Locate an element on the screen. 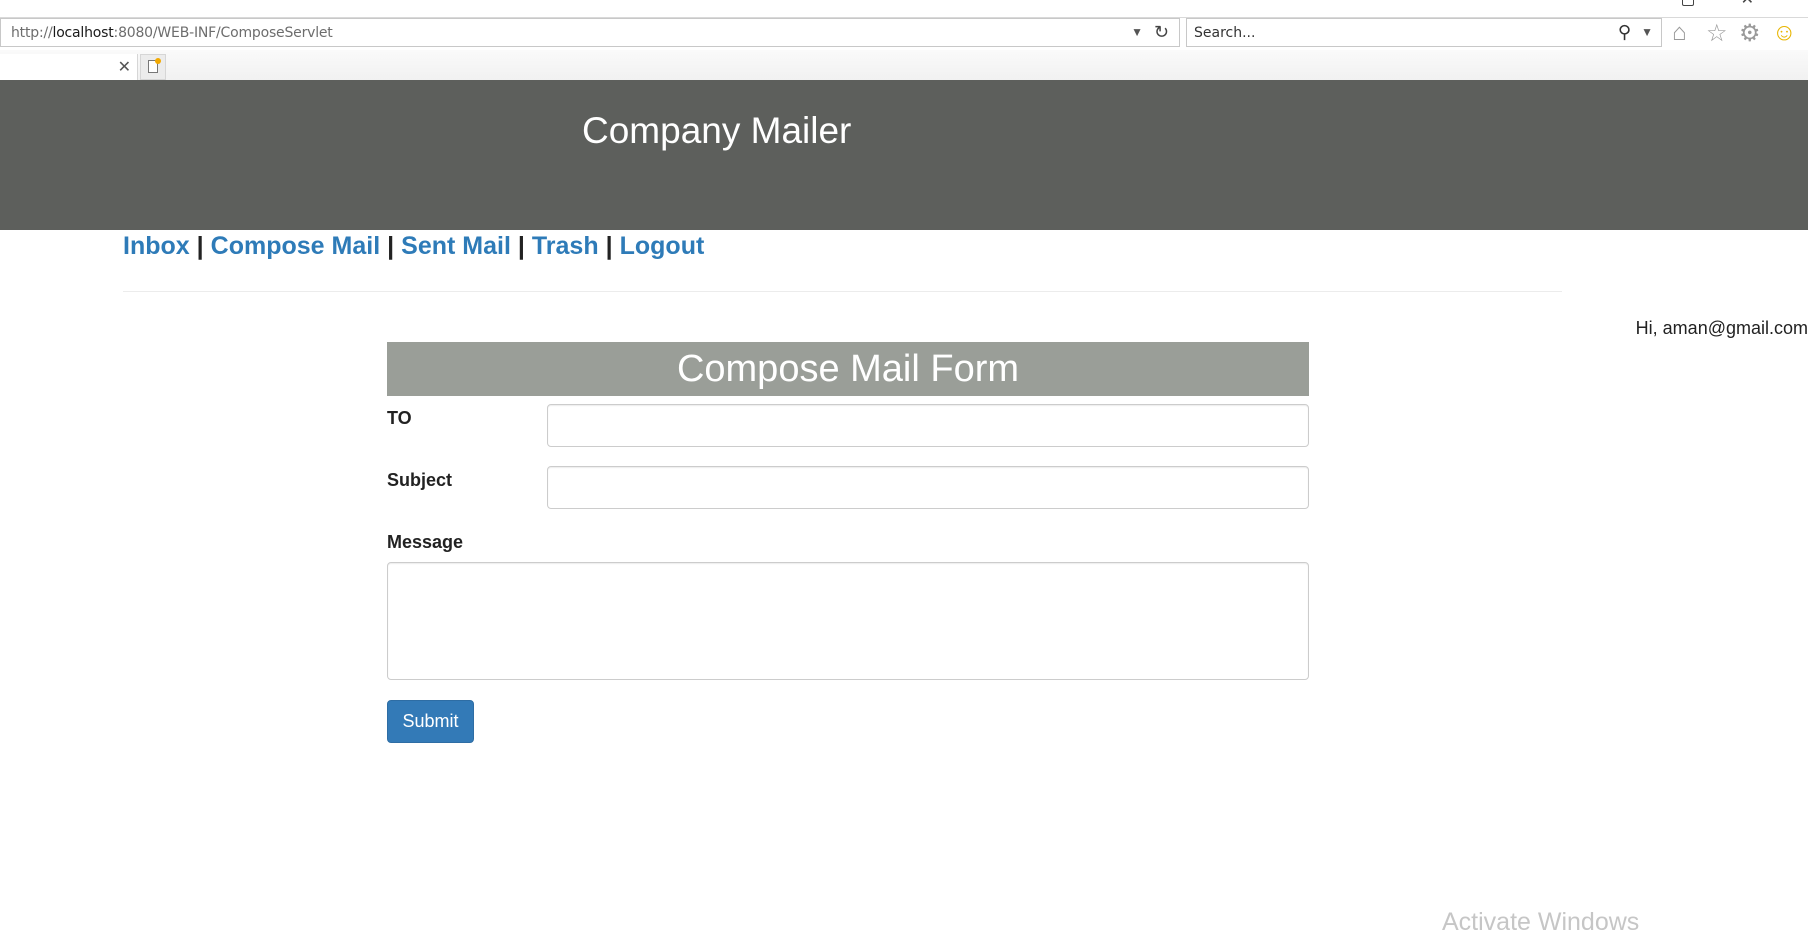 The image size is (1808, 945). gear-icon: ⚙ is located at coordinates (1750, 33).